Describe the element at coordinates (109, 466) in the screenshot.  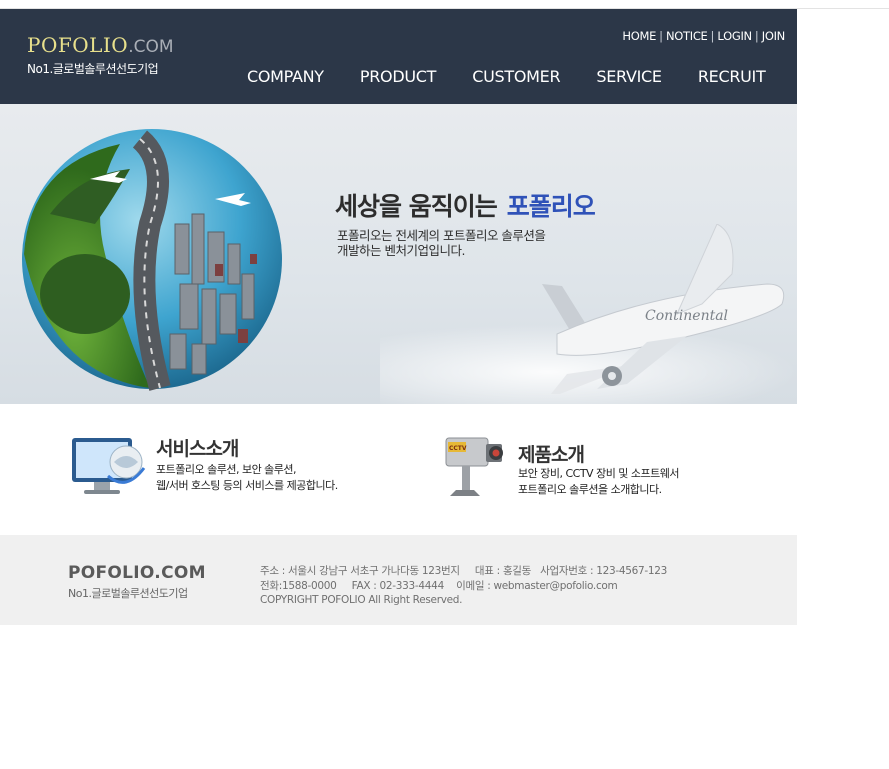
I see `monitor-globe-icon` at that location.